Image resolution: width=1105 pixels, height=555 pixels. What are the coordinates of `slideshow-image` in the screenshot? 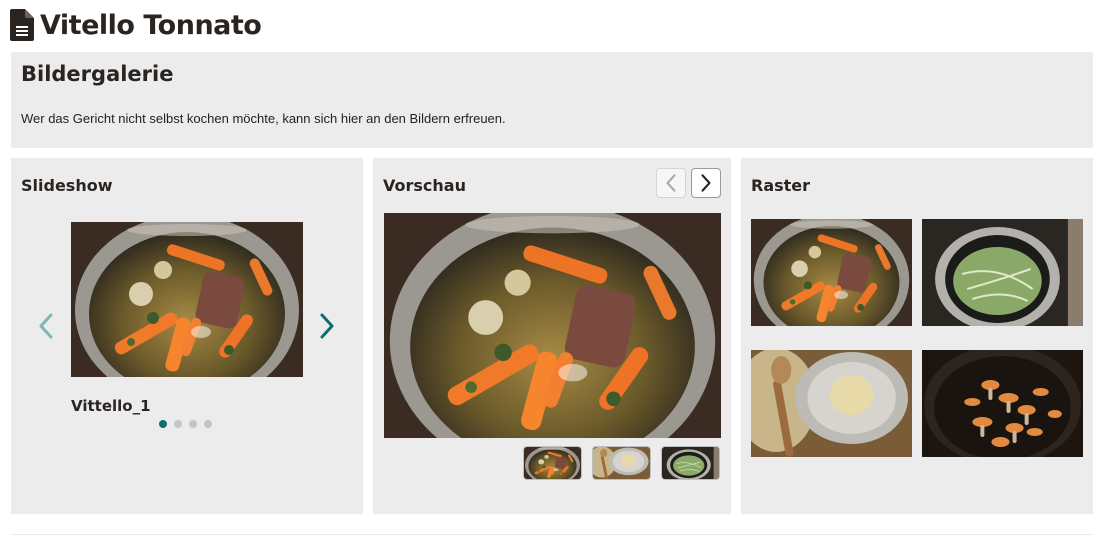 It's located at (187, 299).